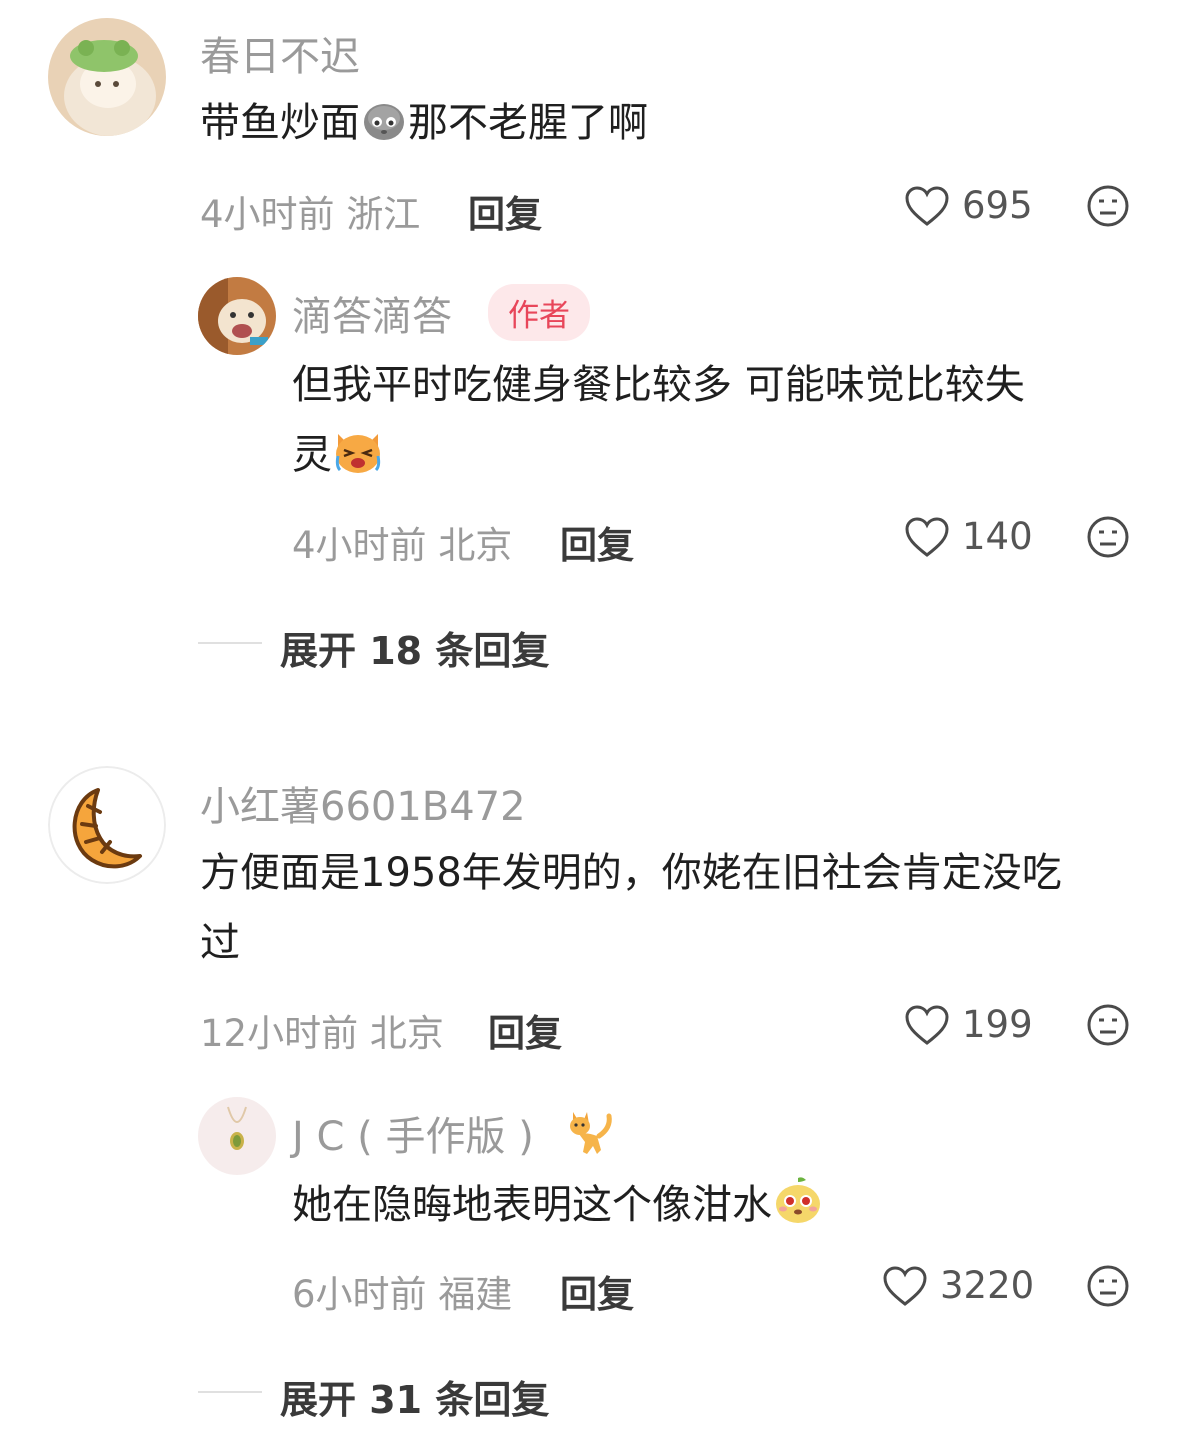 The width and height of the screenshot is (1200, 1445). What do you see at coordinates (372, 313) in the screenshot?
I see `reply-username: 滴答滴答` at bounding box center [372, 313].